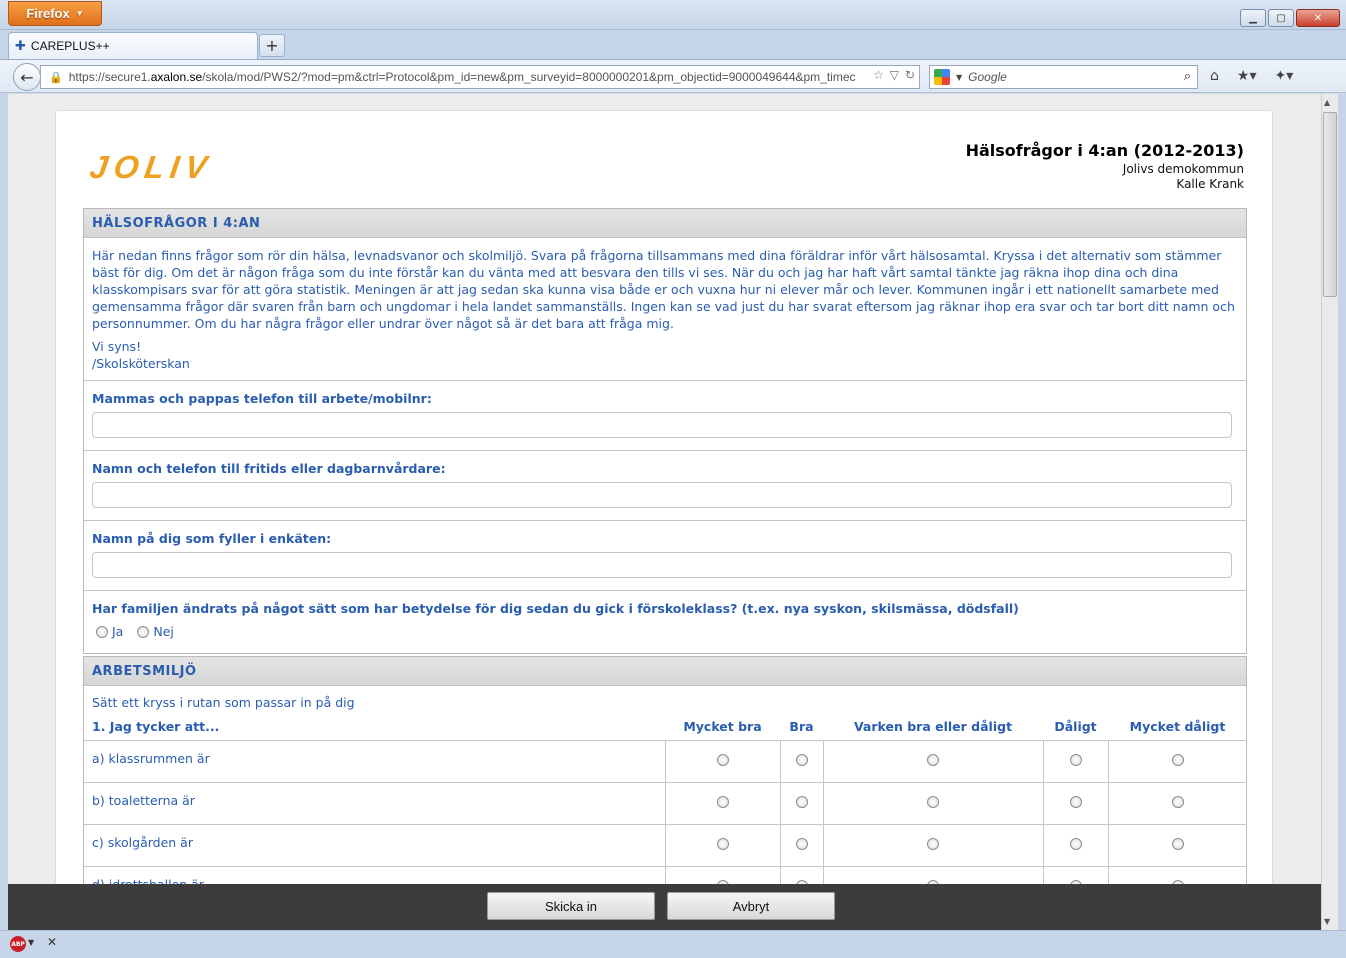 The image size is (1346, 958). Describe the element at coordinates (176, 77) in the screenshot. I see `url-domain: axalon.se` at that location.